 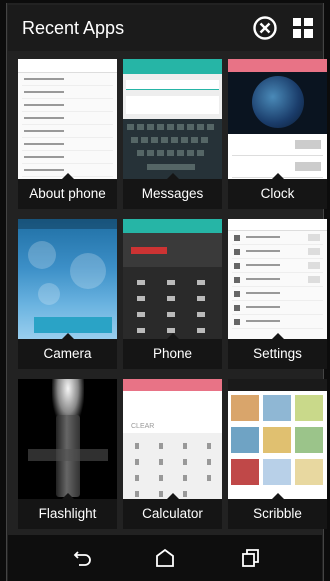 What do you see at coordinates (67, 191) in the screenshot?
I see `app-label-about-phone: About phone` at bounding box center [67, 191].